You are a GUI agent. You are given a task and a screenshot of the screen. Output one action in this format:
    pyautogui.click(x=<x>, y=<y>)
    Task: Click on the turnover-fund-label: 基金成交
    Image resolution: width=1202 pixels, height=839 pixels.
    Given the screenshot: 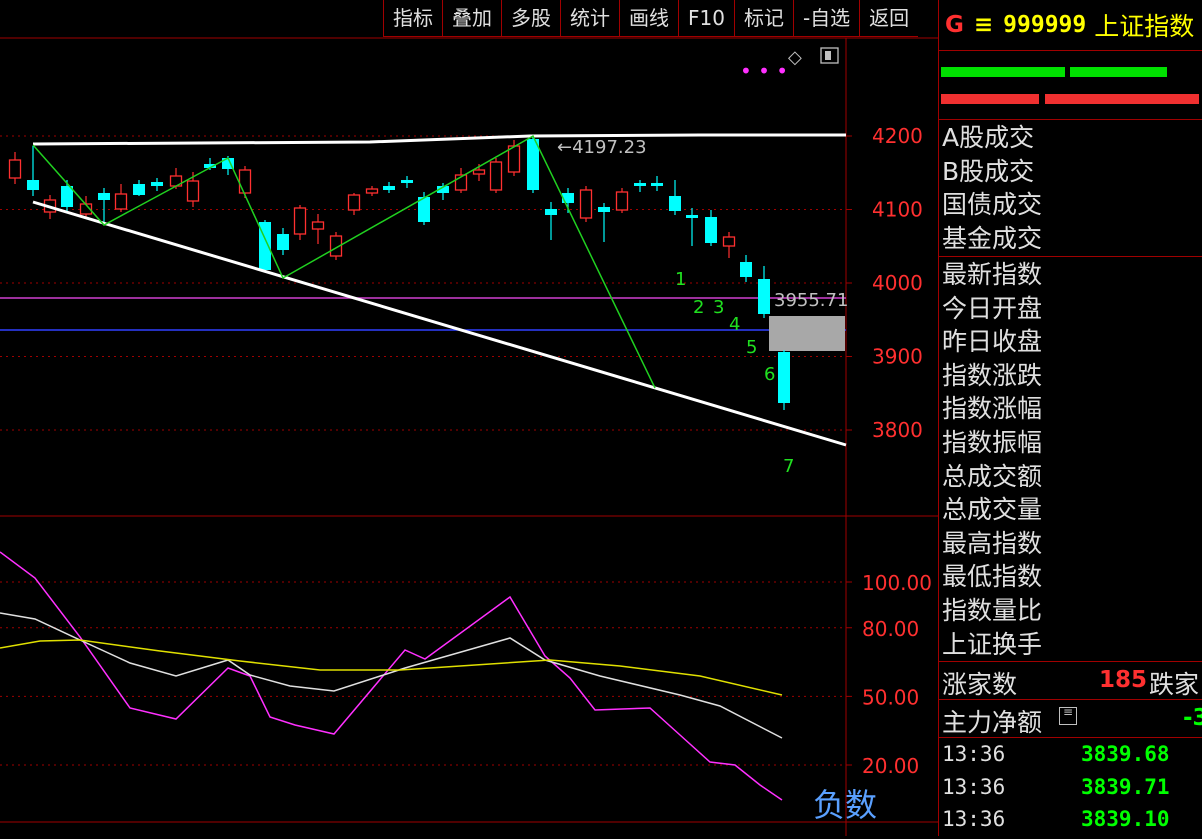 What is the action you would take?
    pyautogui.click(x=992, y=238)
    